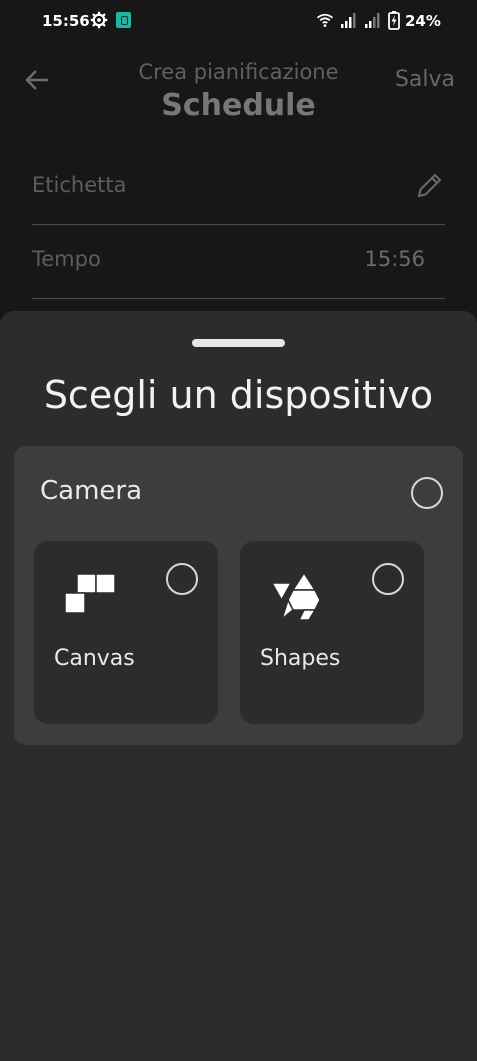 This screenshot has width=477, height=1061. What do you see at coordinates (94, 658) in the screenshot?
I see `device-label: Canvas` at bounding box center [94, 658].